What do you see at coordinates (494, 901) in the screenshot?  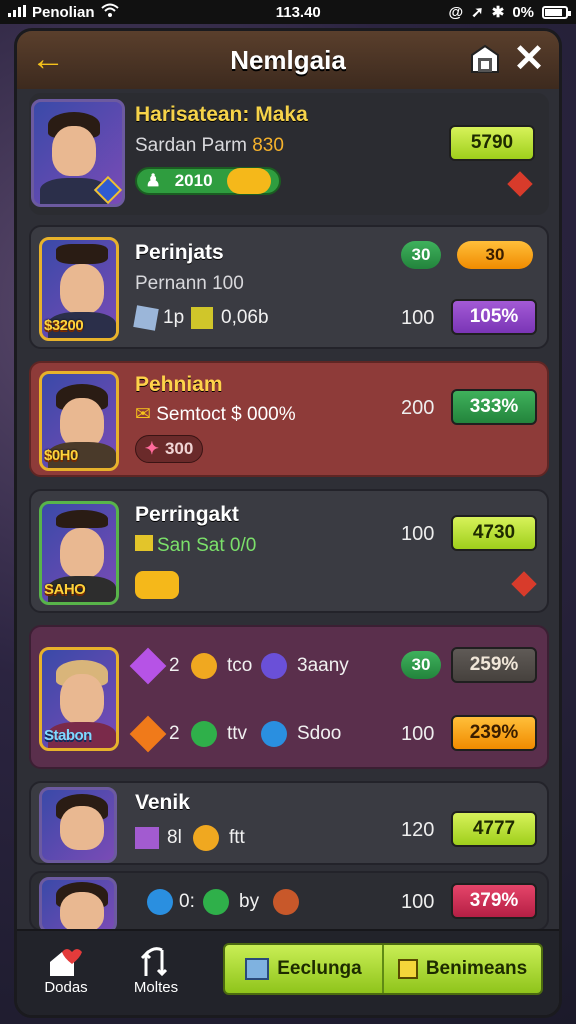 I see `score-button: 379%` at bounding box center [494, 901].